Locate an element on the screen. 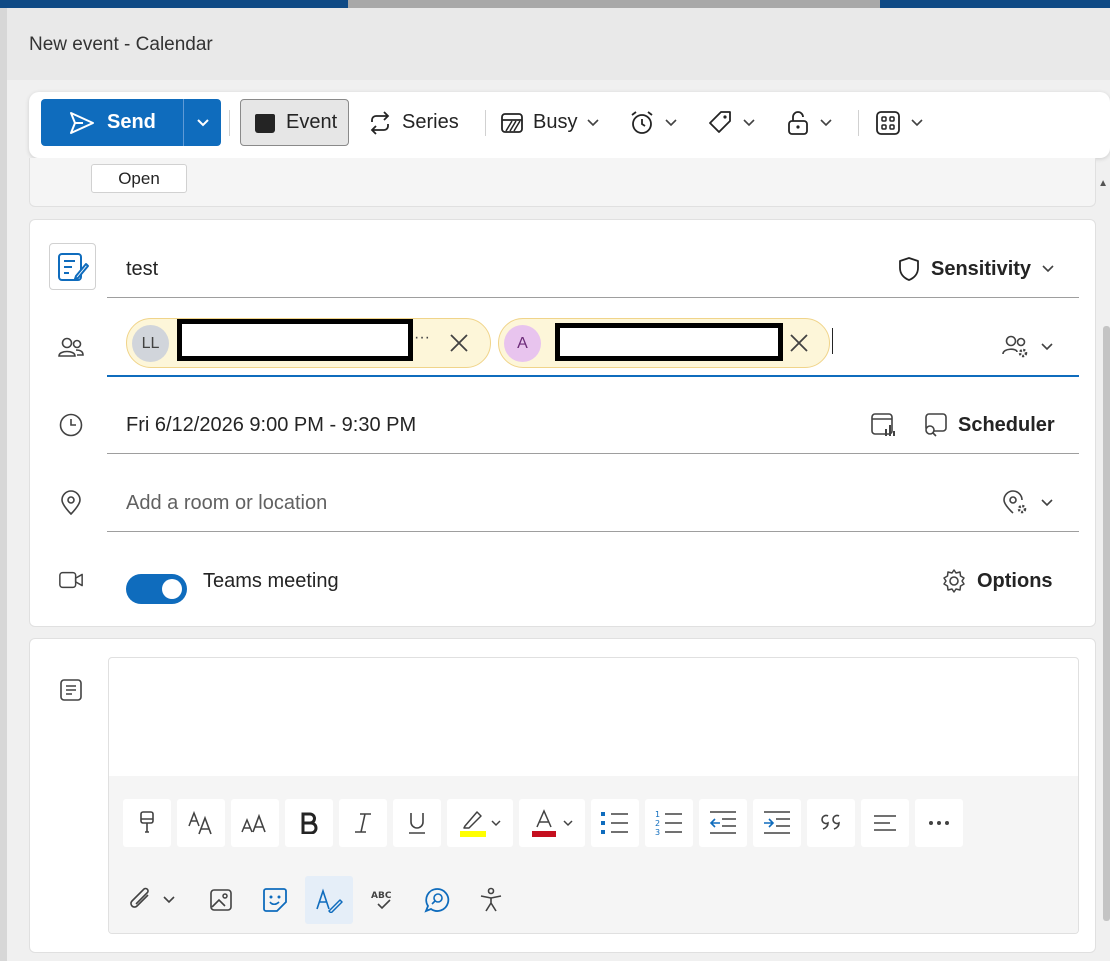 The width and height of the screenshot is (1110, 961). alarm-clock-icon is located at coordinates (642, 122).